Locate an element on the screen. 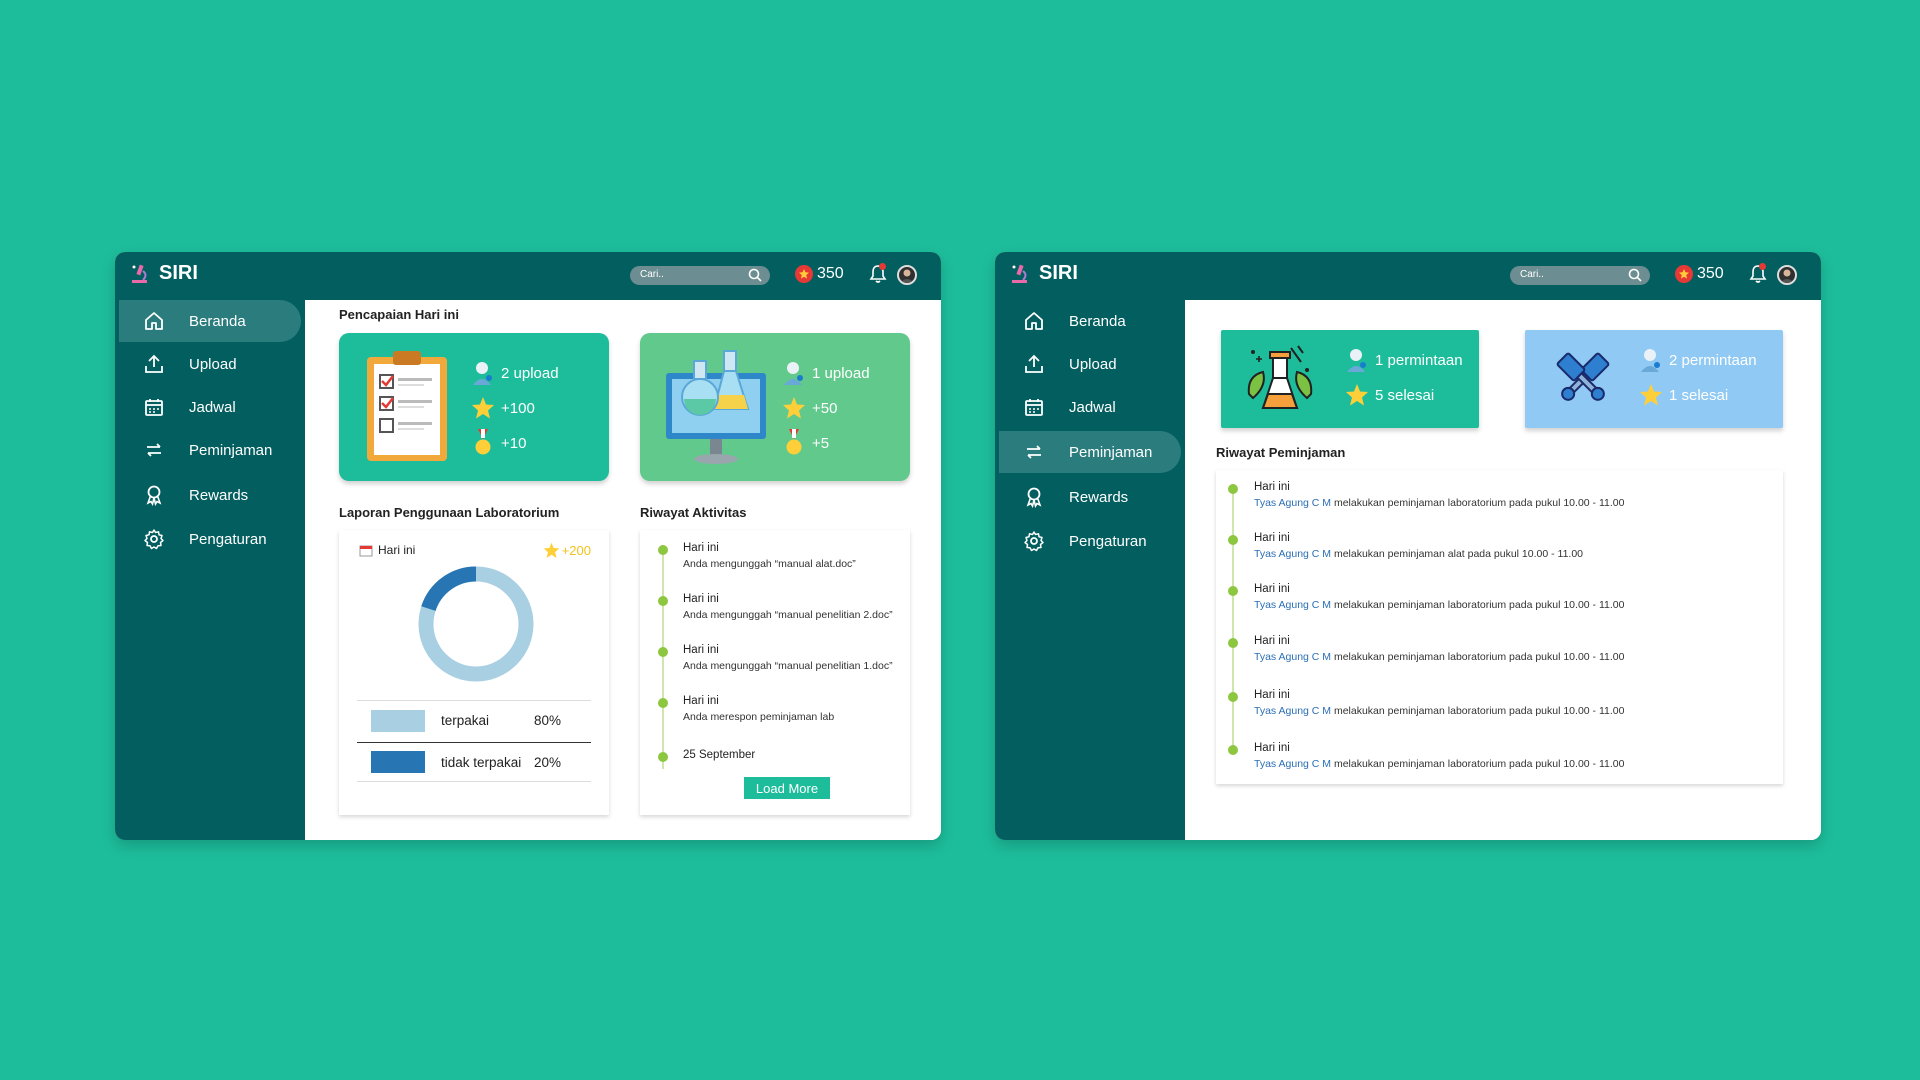 The image size is (1920, 1080). sidebar-item-label: Upload is located at coordinates (213, 364).